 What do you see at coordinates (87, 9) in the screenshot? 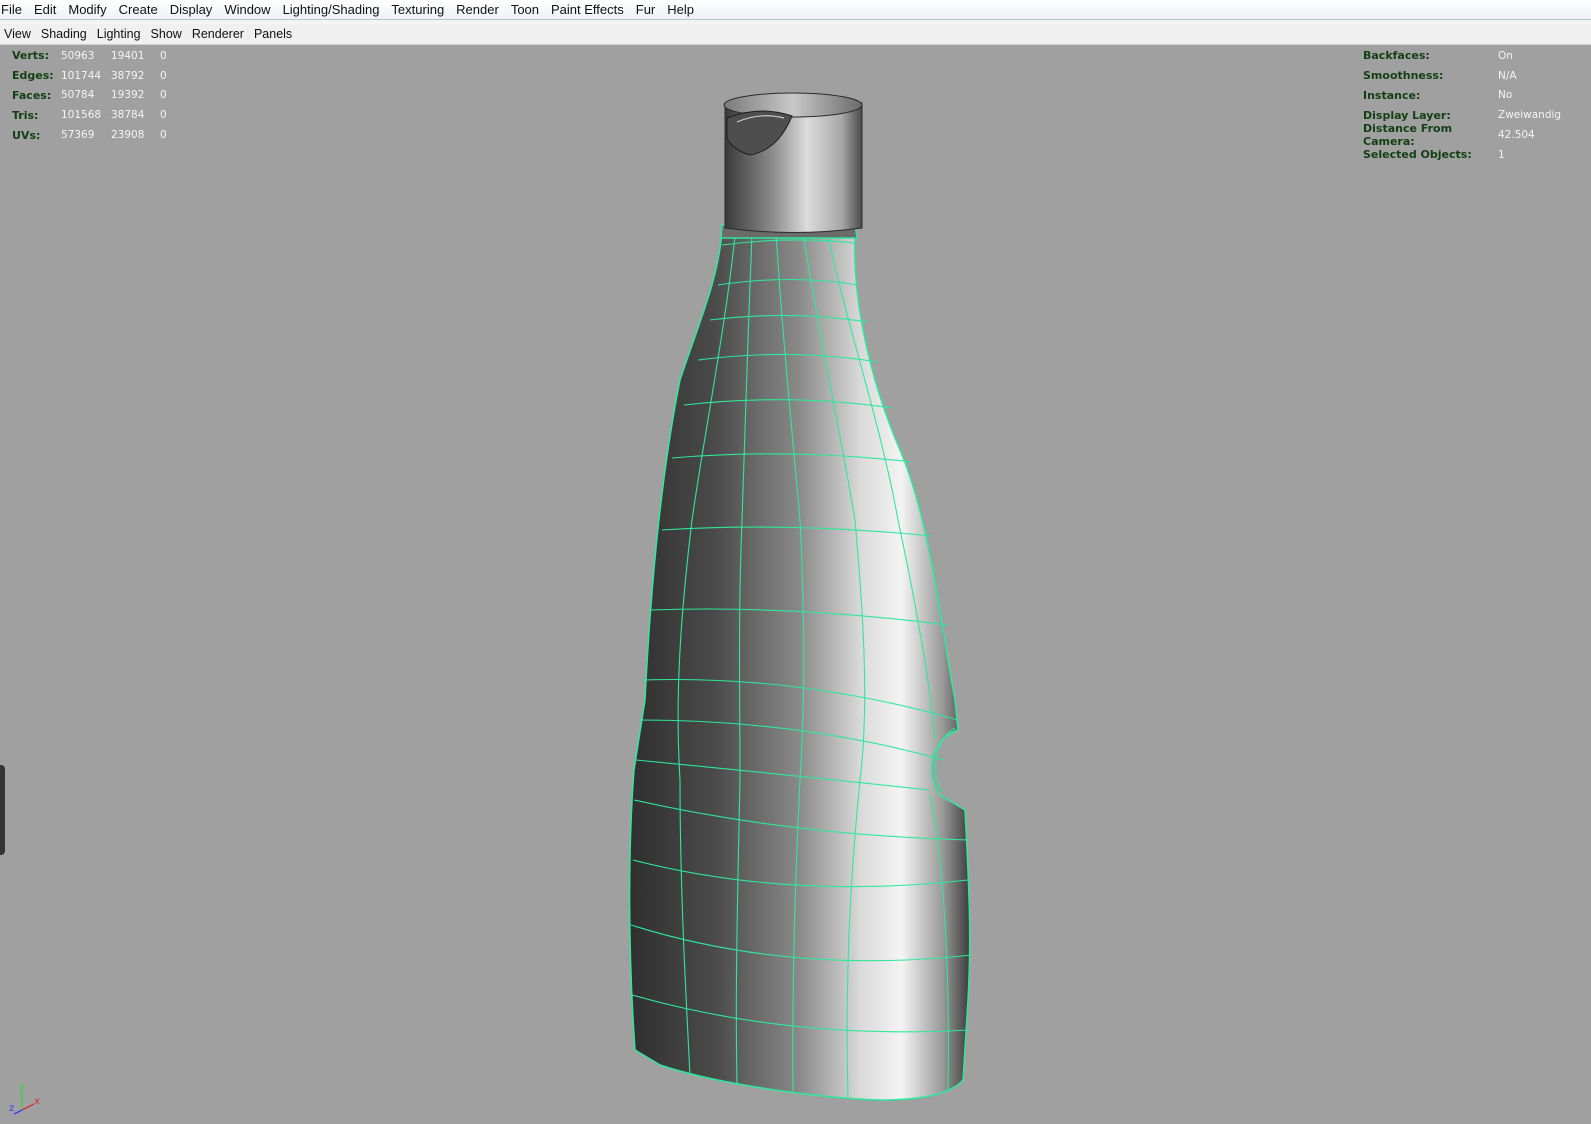
I see `menu-modify: Modify` at bounding box center [87, 9].